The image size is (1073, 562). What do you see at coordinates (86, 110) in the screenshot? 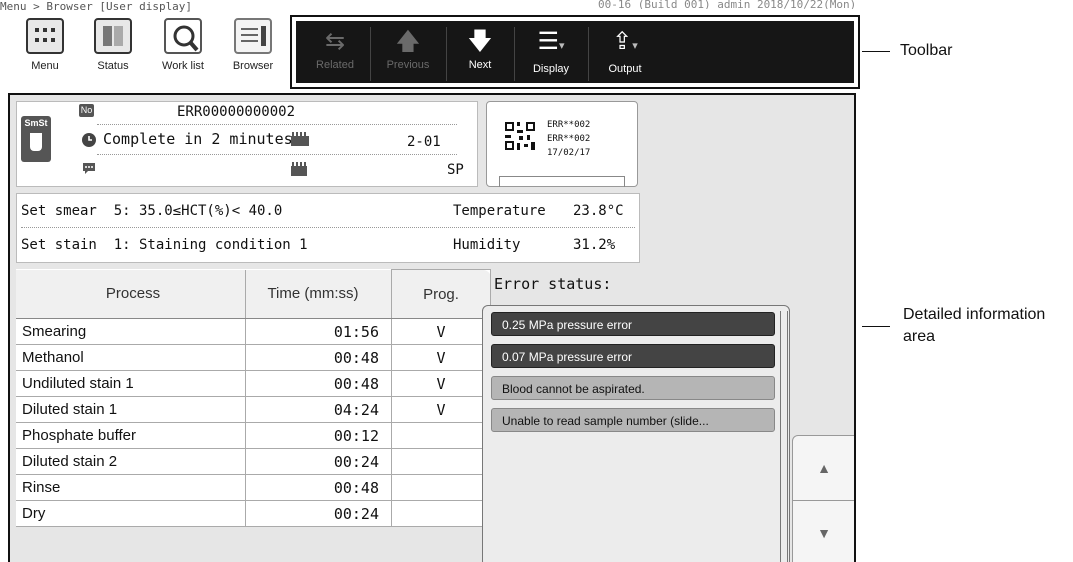
I see `number-icon: No` at bounding box center [86, 110].